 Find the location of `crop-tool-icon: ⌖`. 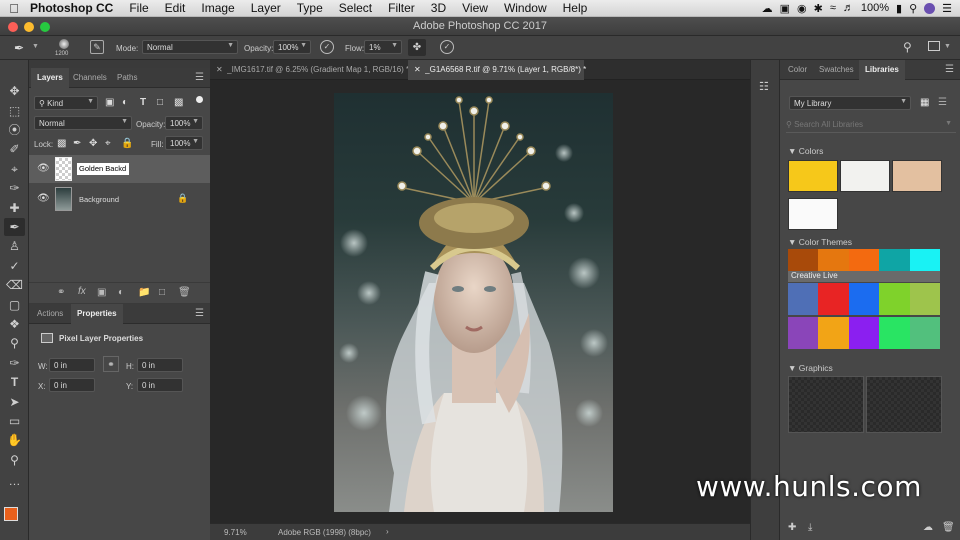

crop-tool-icon: ⌖ is located at coordinates (14, 169).